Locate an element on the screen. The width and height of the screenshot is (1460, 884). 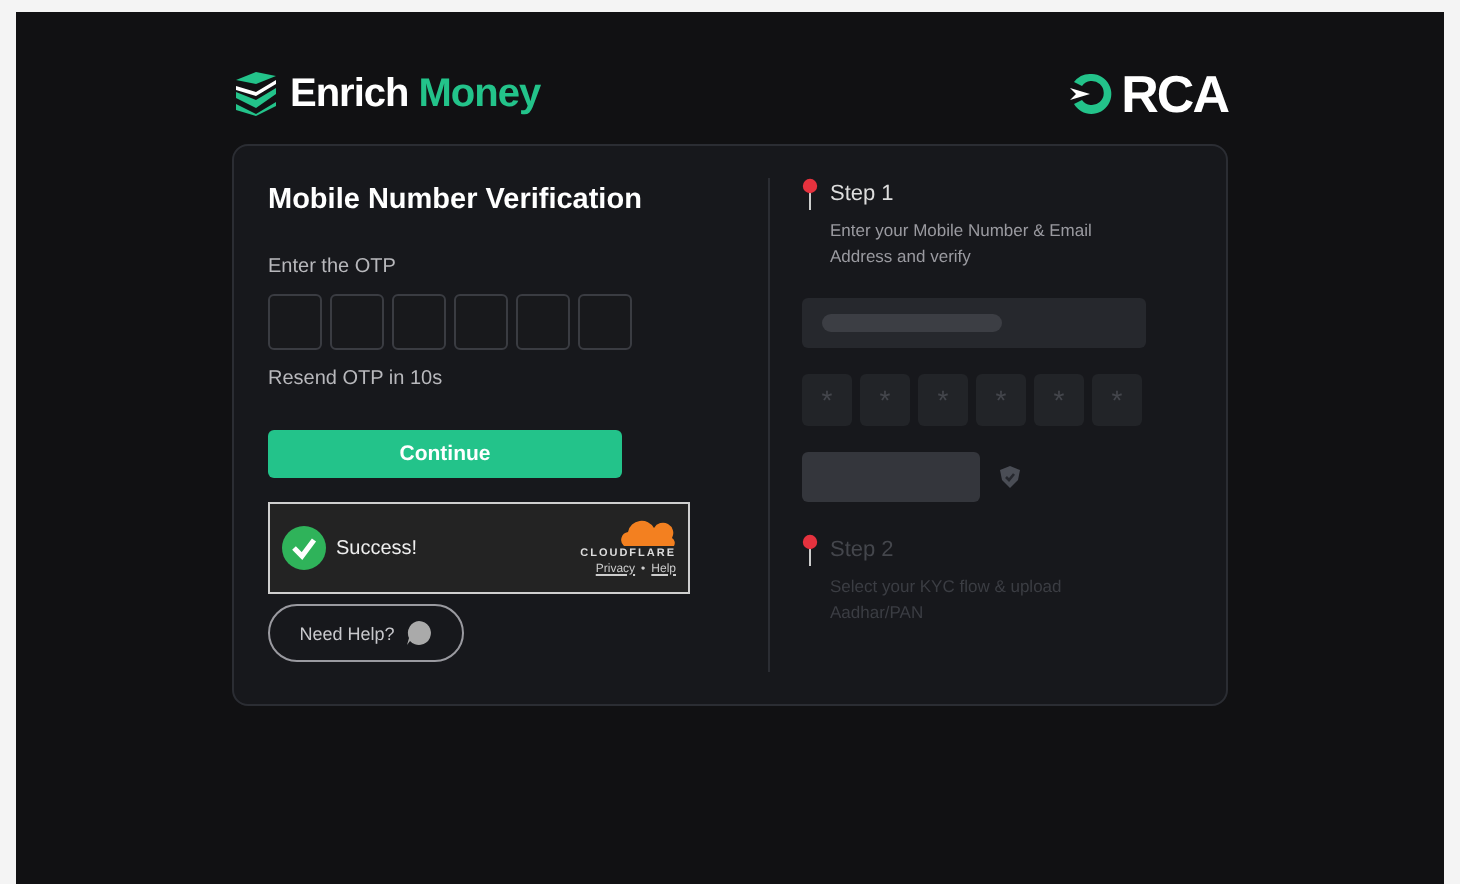
otp-label: Enter the OTP is located at coordinates (333, 267).